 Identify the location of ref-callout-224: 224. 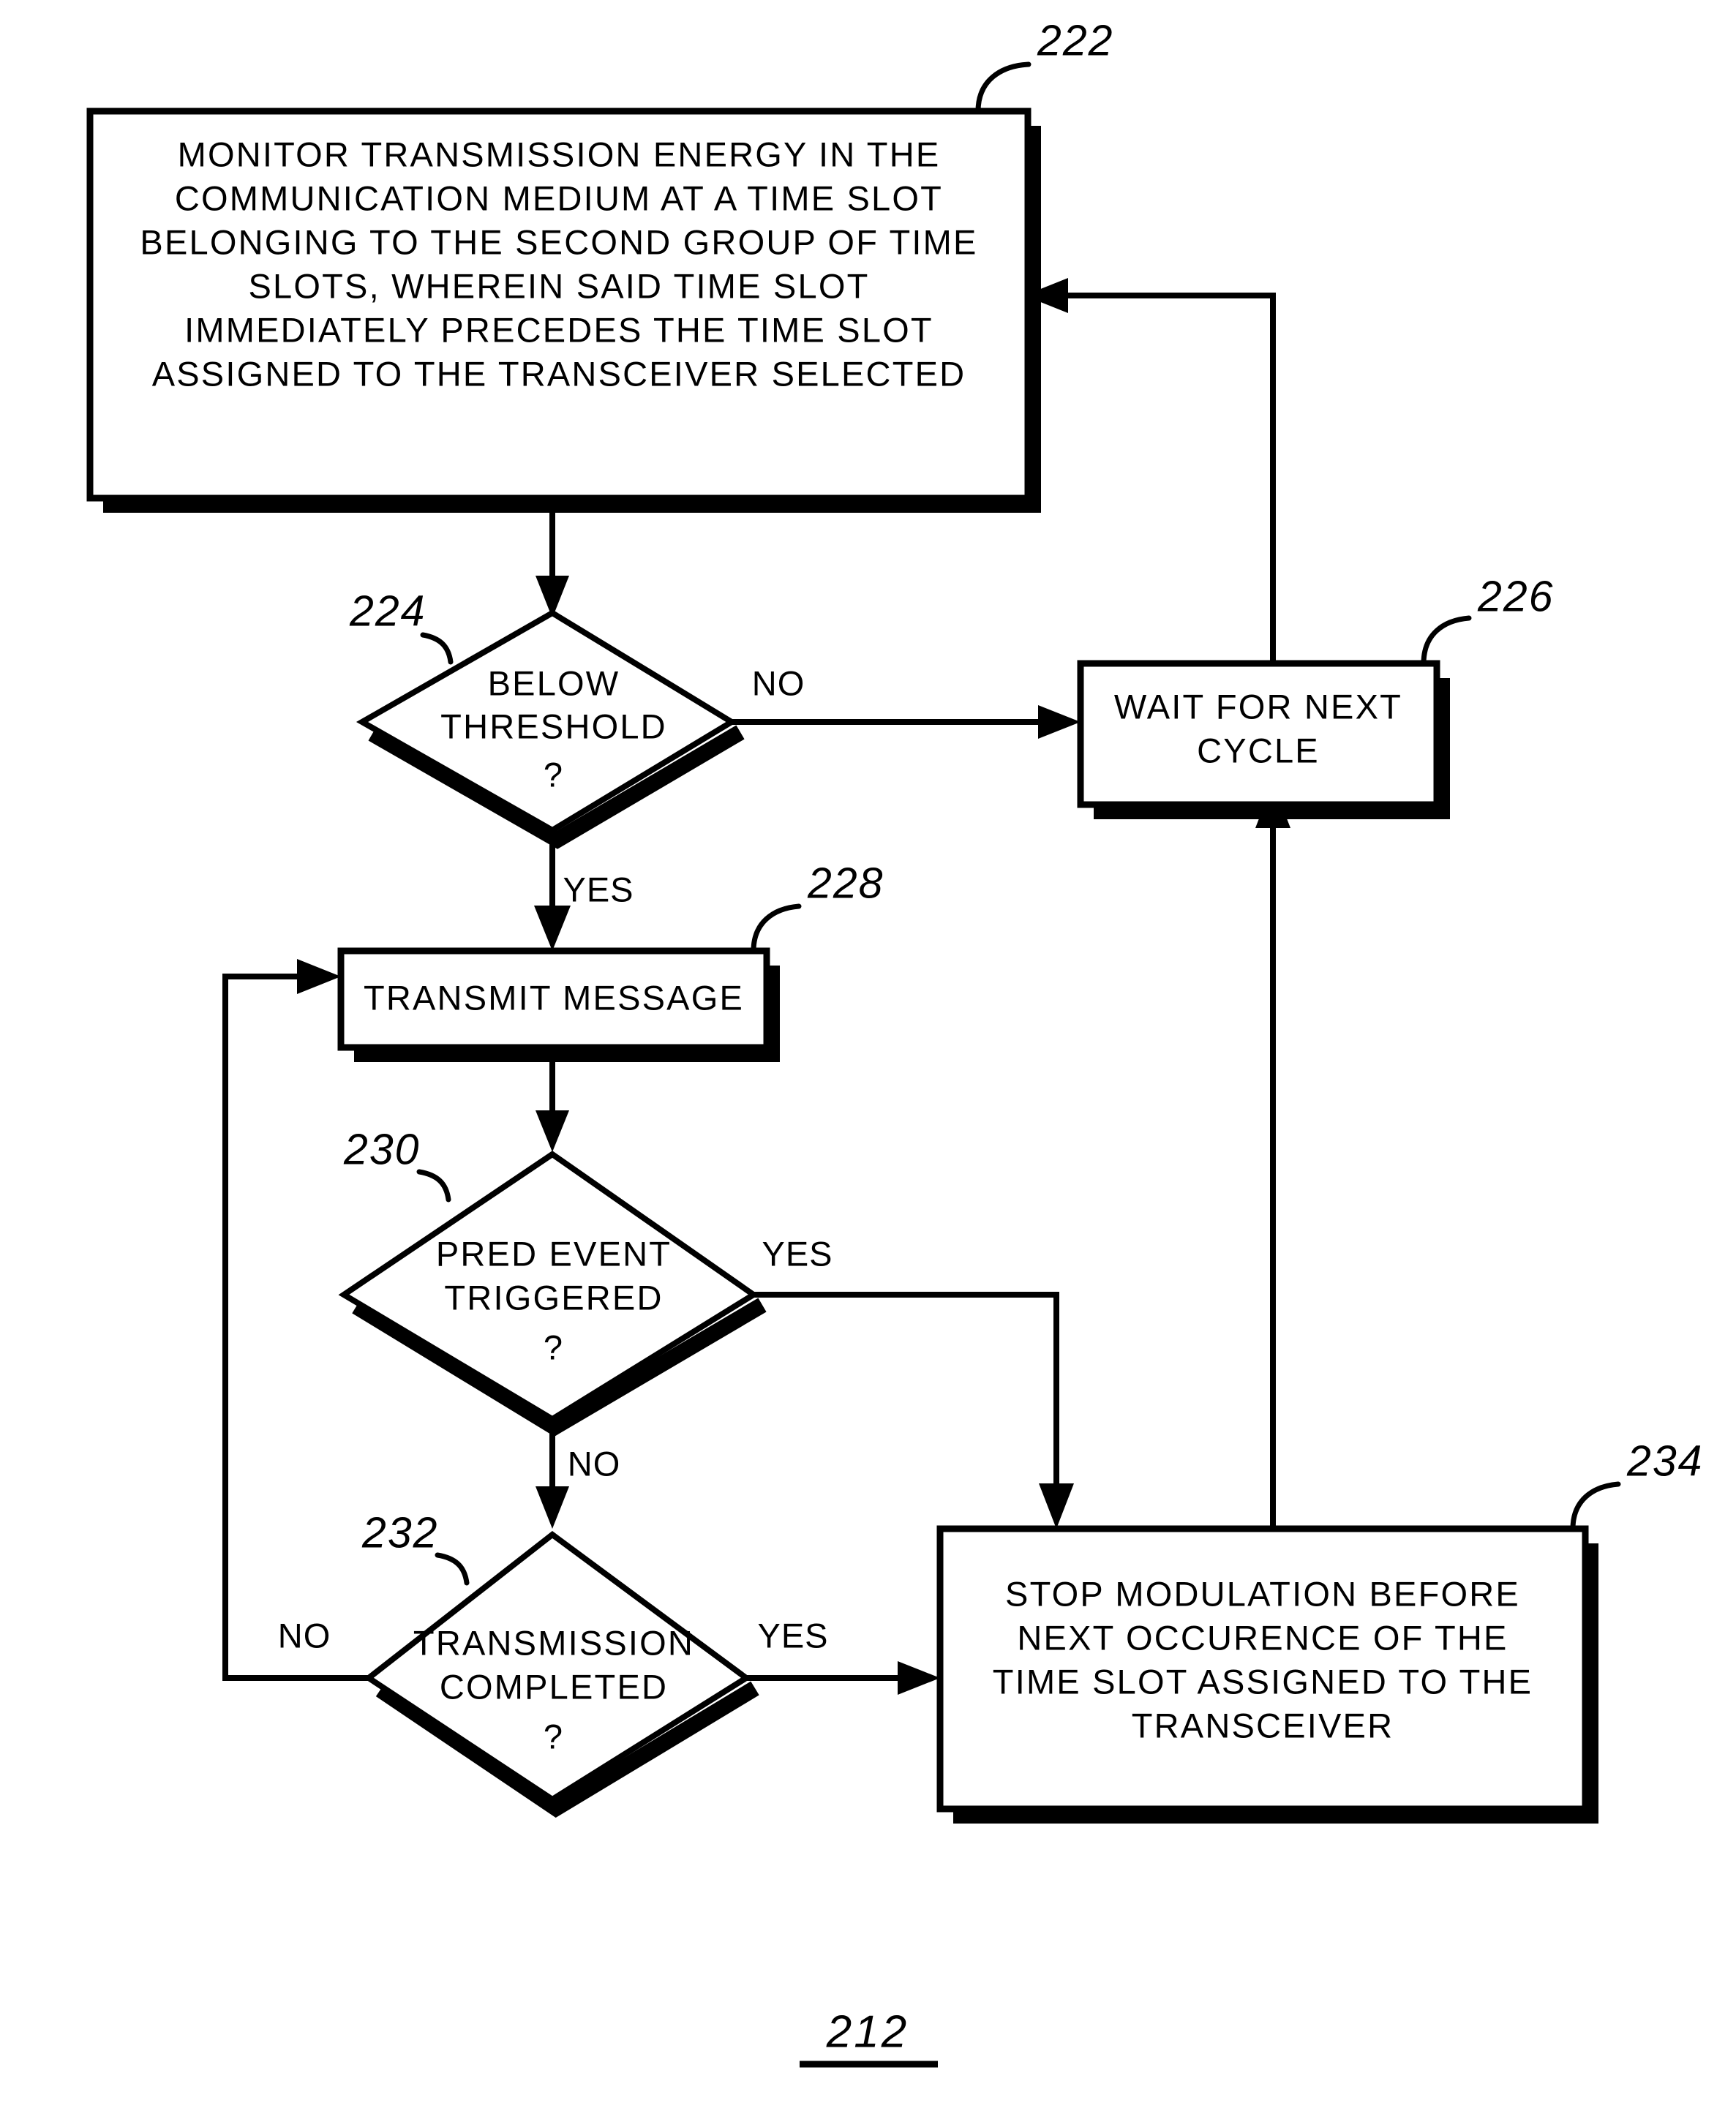
(401, 626).